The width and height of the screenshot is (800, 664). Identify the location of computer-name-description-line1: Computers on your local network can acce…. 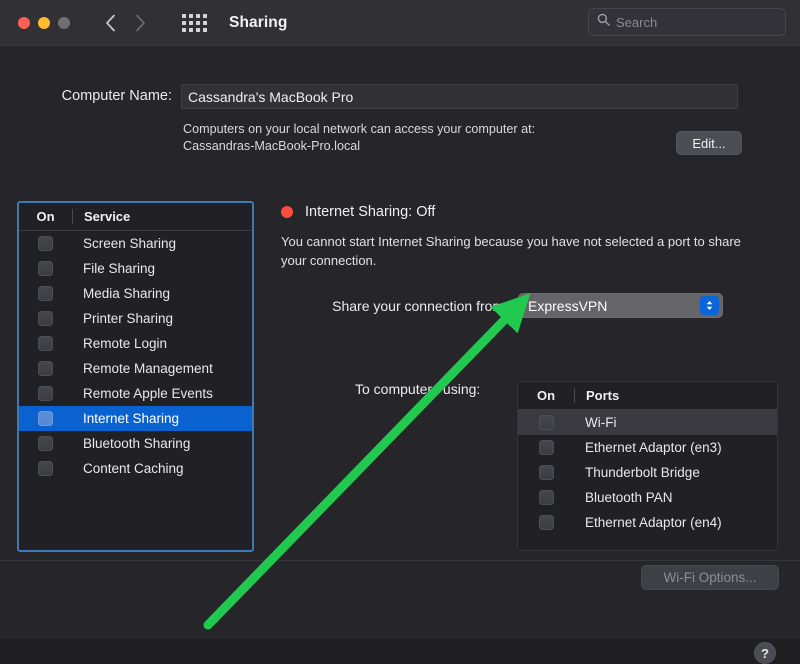
(359, 129).